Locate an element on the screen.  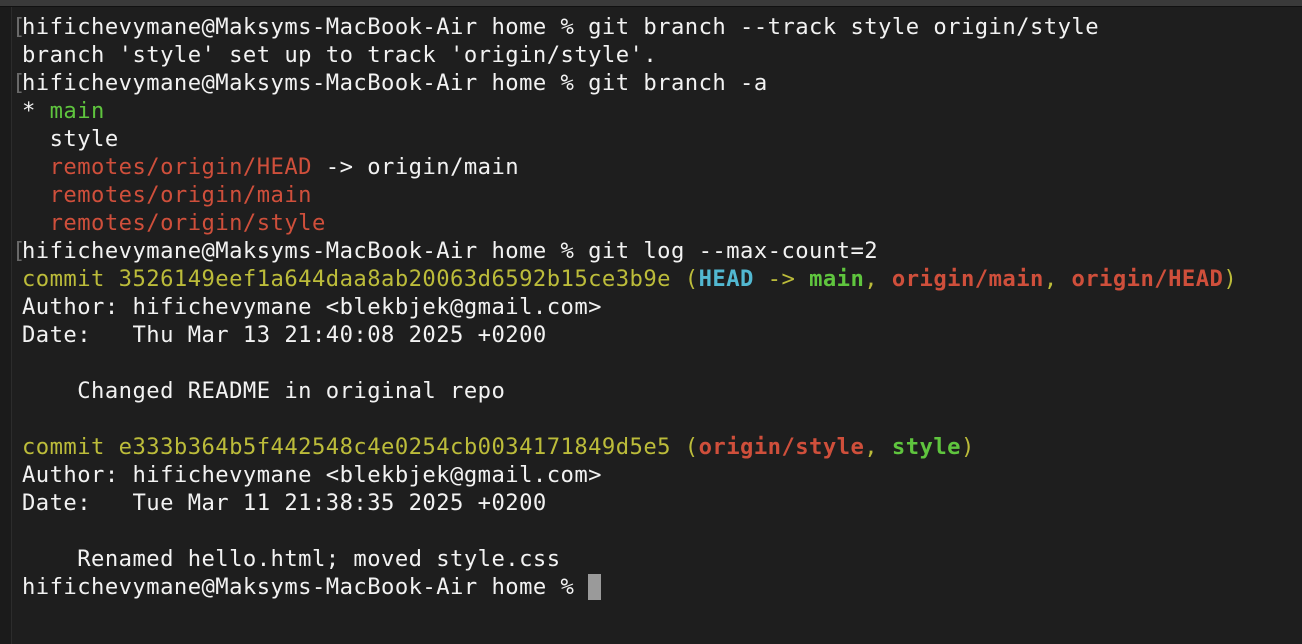
terminal-cursor is located at coordinates (595, 587).